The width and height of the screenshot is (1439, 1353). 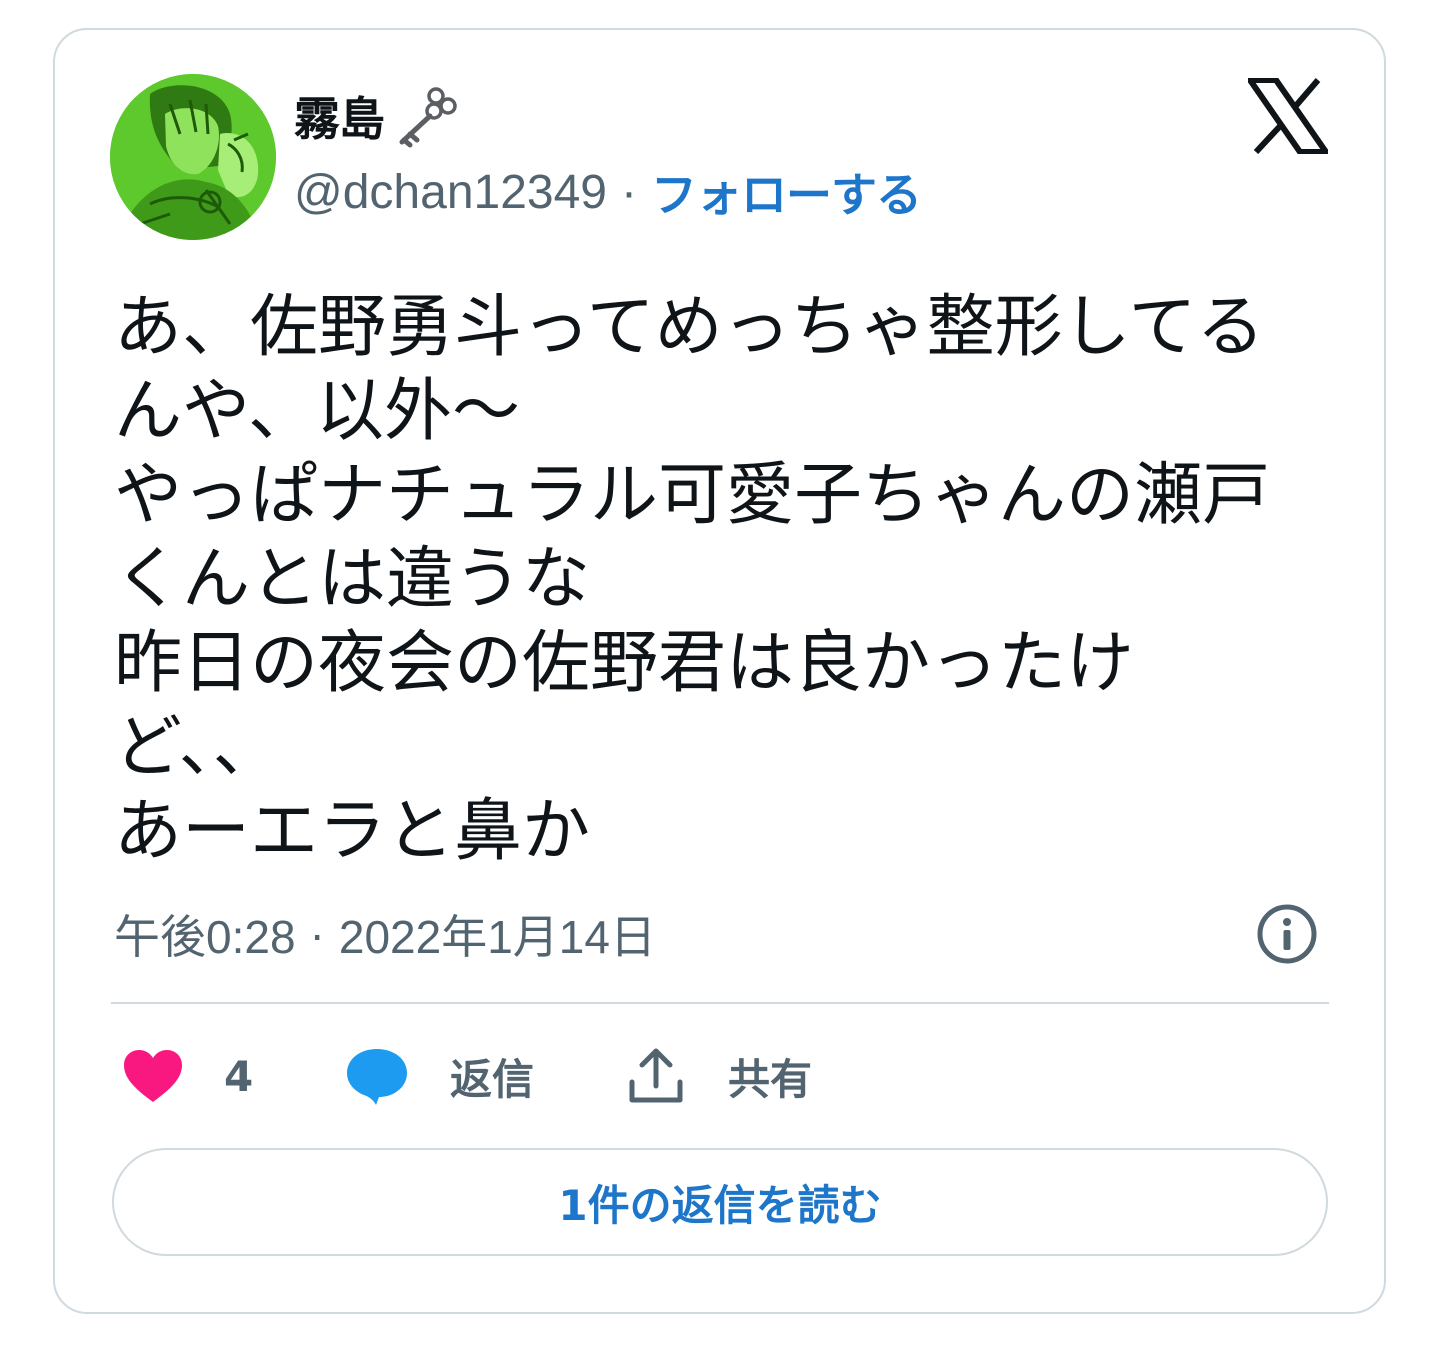 I want to click on share-label: 共有, so click(x=770, y=1079).